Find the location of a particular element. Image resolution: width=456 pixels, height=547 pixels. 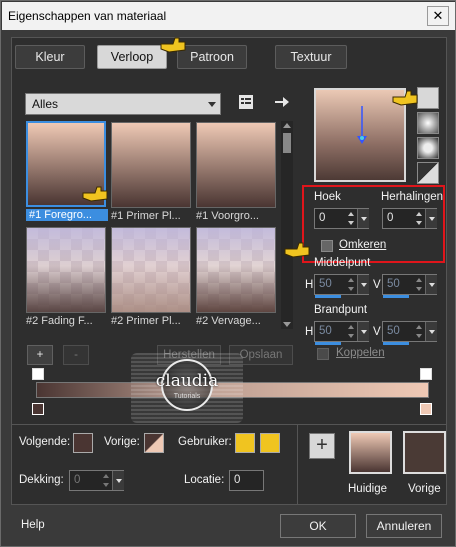

opacity-dropdown is located at coordinates (118, 480).